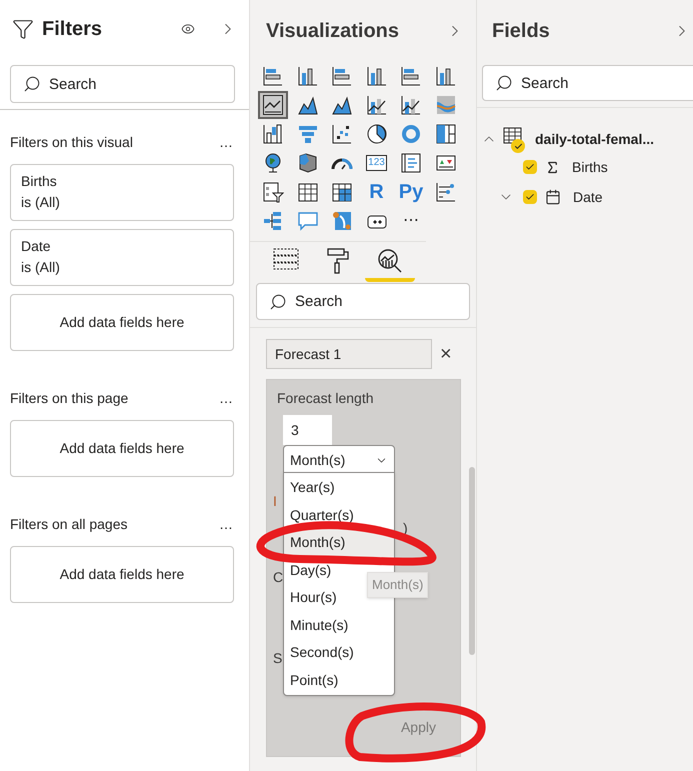 The height and width of the screenshot is (771, 693). Describe the element at coordinates (342, 134) in the screenshot. I see `scatter-chart-icon` at that location.